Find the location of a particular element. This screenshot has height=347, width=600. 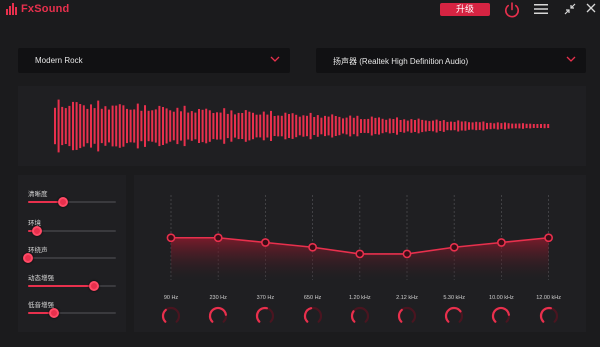

menu-icon is located at coordinates (541, 9).